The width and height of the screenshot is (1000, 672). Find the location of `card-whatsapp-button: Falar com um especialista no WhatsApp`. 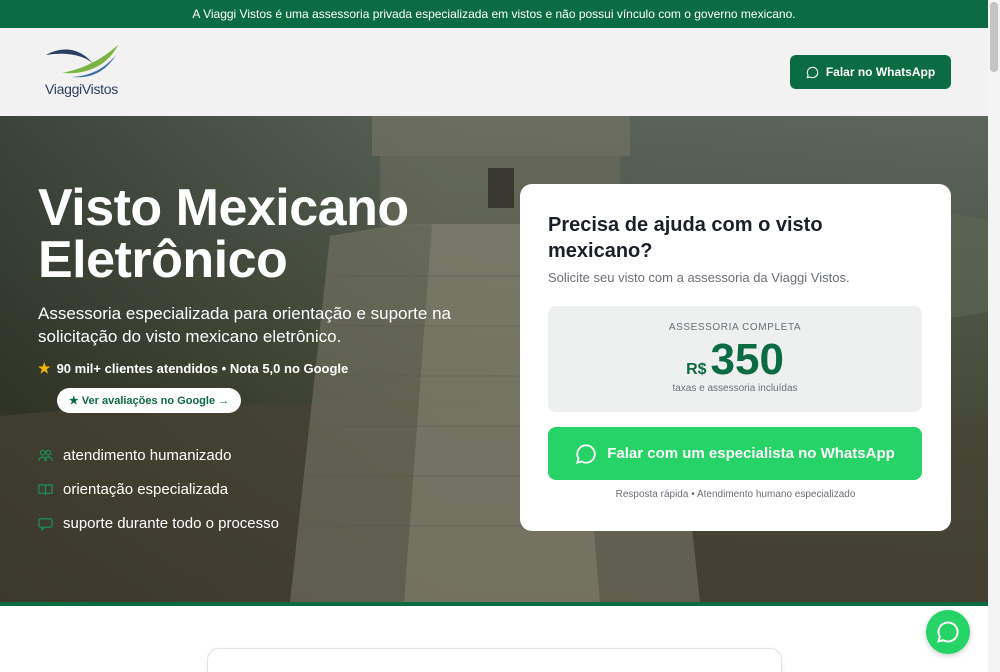

card-whatsapp-button: Falar com um especialista no WhatsApp is located at coordinates (735, 453).